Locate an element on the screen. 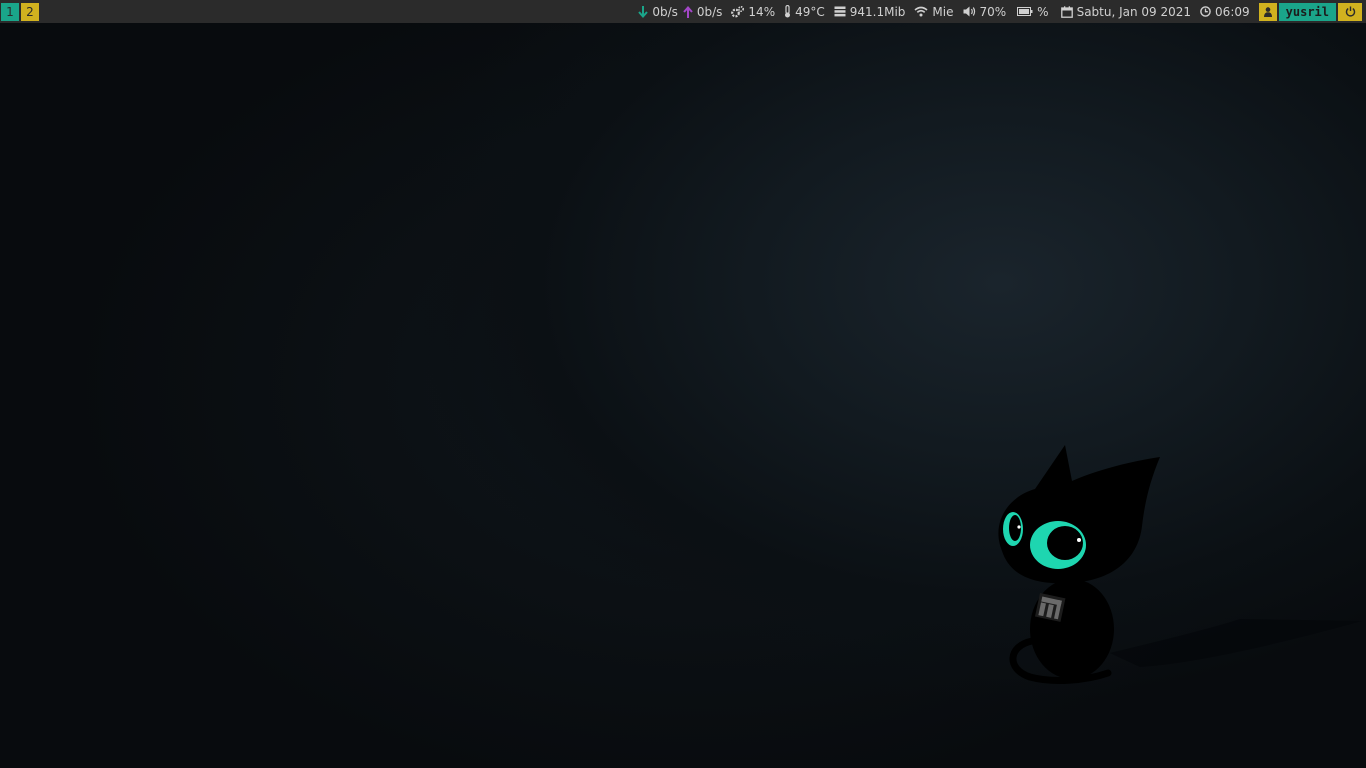 Image resolution: width=1366 pixels, height=768 pixels. volume-module: 70% is located at coordinates (985, 11).